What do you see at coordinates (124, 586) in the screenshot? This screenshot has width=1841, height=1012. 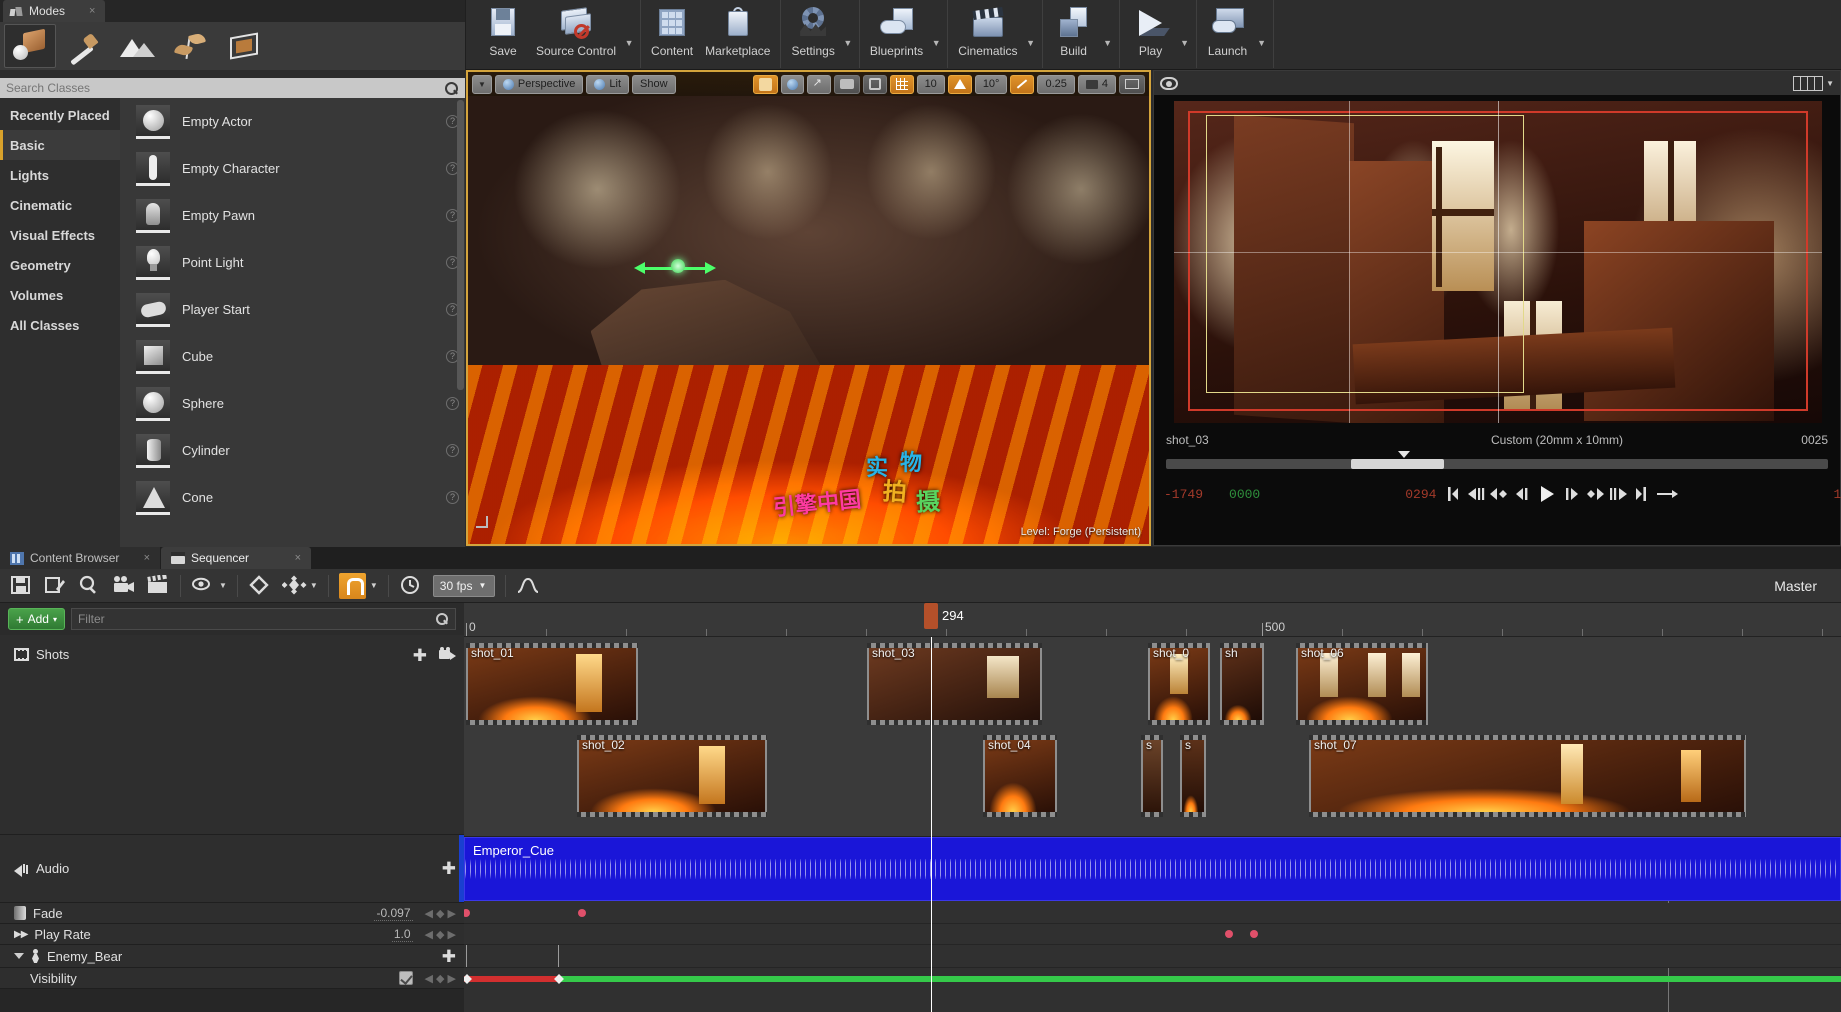 I see `create-camera-button` at bounding box center [124, 586].